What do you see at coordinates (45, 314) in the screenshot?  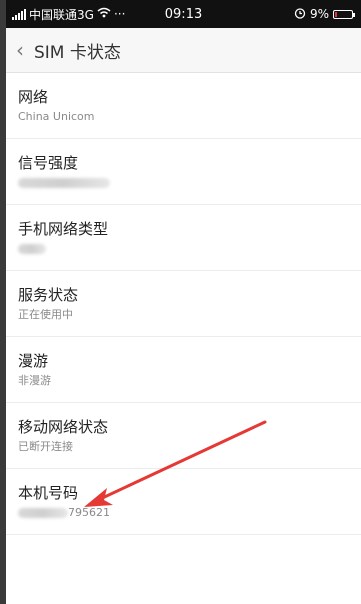 I see `item-value: 正在使用中` at bounding box center [45, 314].